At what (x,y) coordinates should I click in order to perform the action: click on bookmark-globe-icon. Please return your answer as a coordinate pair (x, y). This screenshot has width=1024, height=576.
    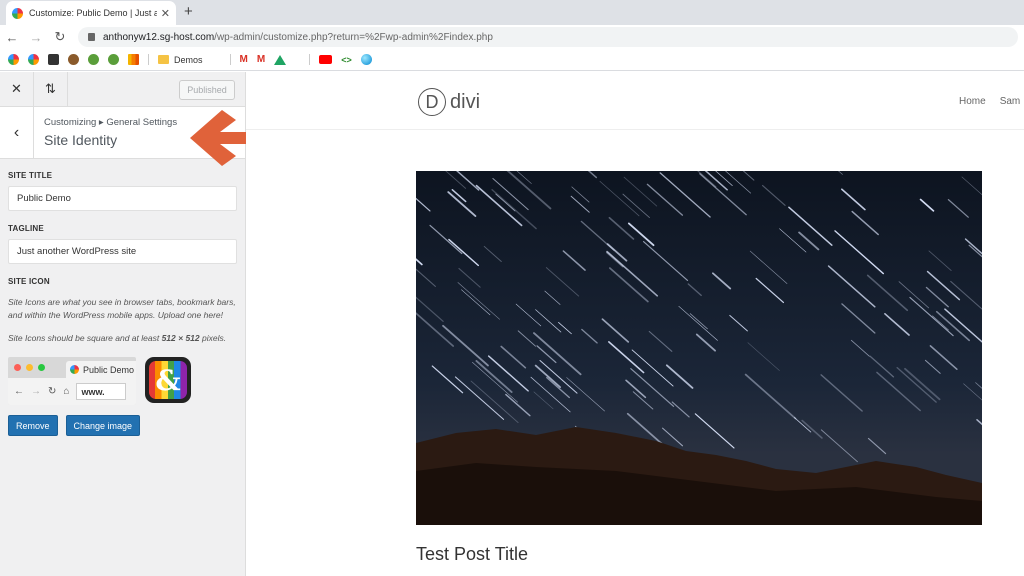
    Looking at the image, I should click on (366, 59).